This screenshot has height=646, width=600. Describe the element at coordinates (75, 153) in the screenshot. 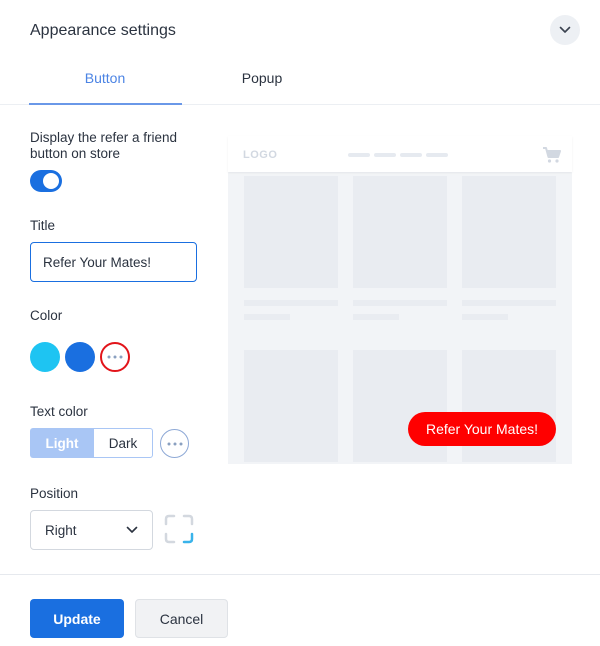

I see `display-label-line2: button on store` at that location.